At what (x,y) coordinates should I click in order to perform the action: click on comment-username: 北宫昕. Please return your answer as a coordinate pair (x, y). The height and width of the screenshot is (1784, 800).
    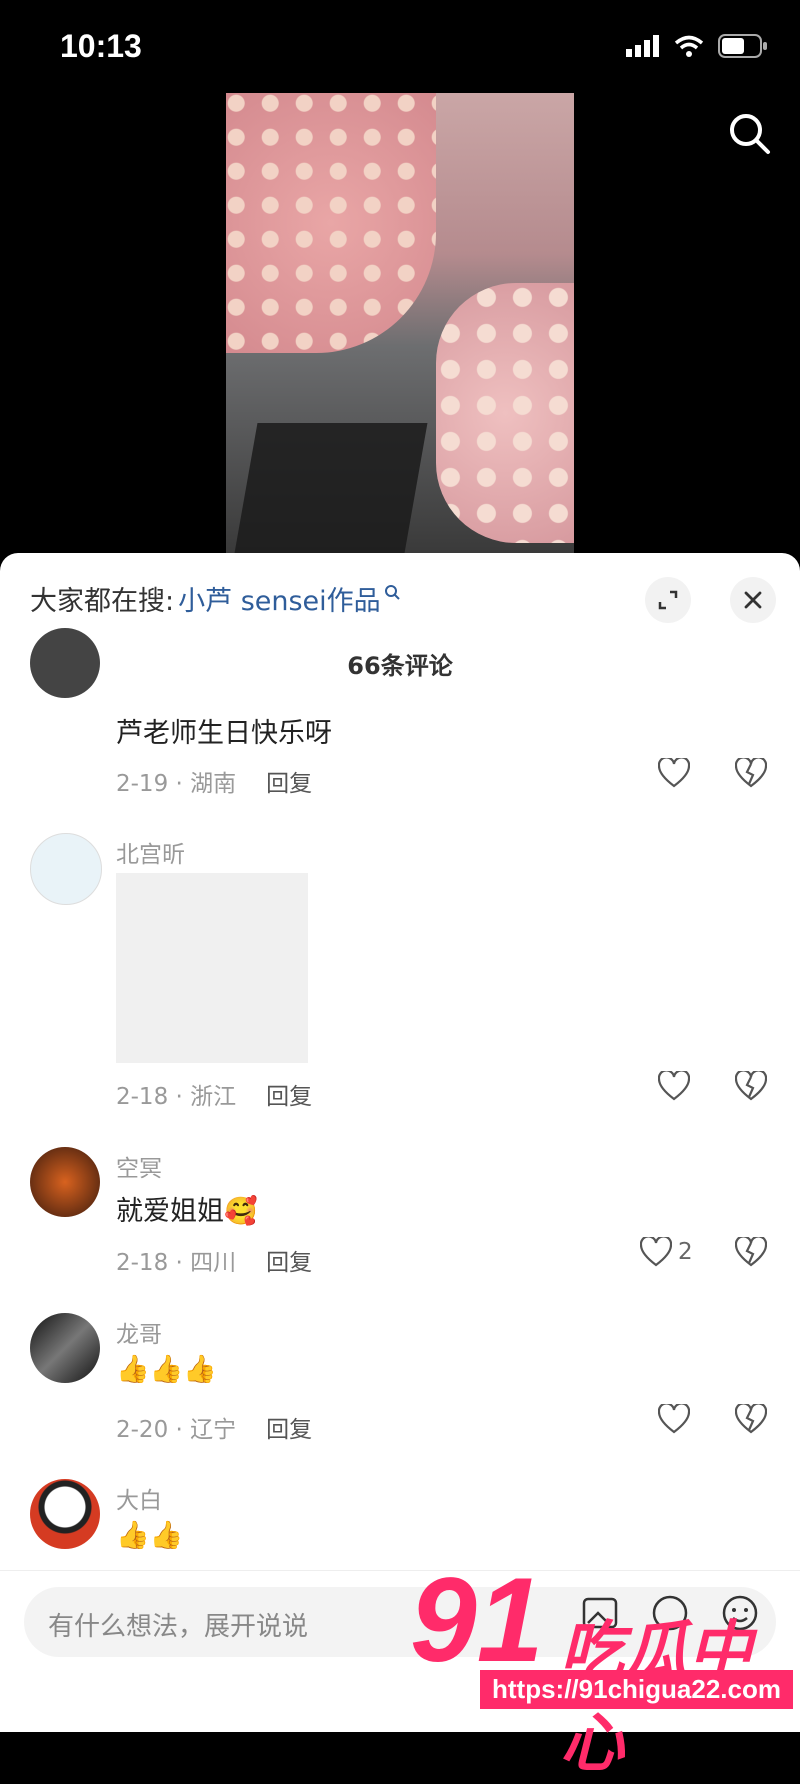
    Looking at the image, I should click on (150, 852).